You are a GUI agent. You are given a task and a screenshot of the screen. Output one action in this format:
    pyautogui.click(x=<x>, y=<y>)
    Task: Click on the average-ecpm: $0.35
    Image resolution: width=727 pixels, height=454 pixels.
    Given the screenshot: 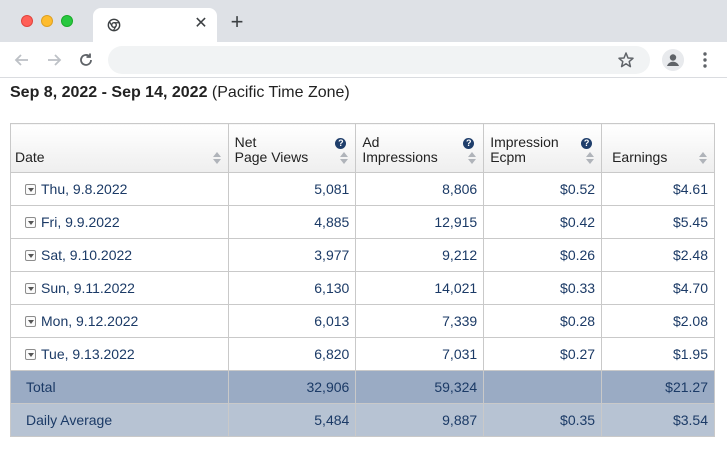 What is the action you would take?
    pyautogui.click(x=543, y=420)
    